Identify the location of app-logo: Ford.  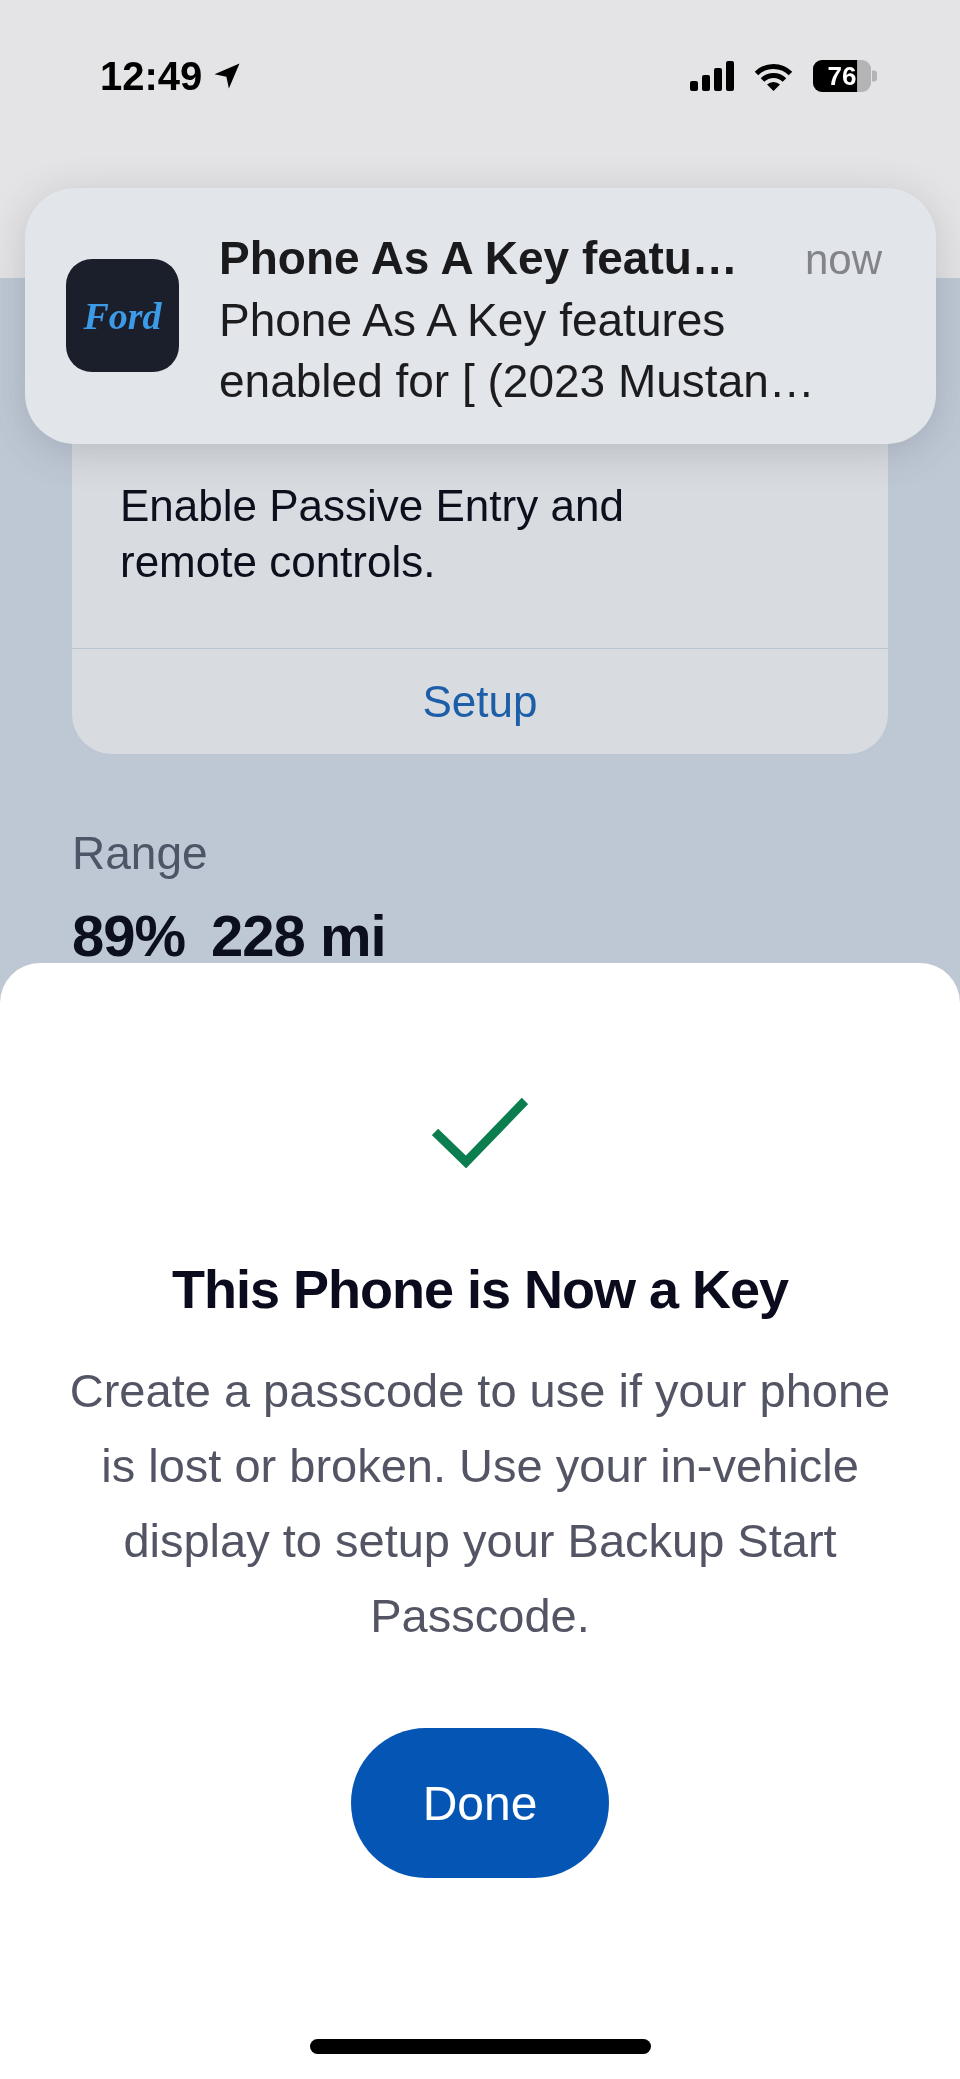
(122, 315).